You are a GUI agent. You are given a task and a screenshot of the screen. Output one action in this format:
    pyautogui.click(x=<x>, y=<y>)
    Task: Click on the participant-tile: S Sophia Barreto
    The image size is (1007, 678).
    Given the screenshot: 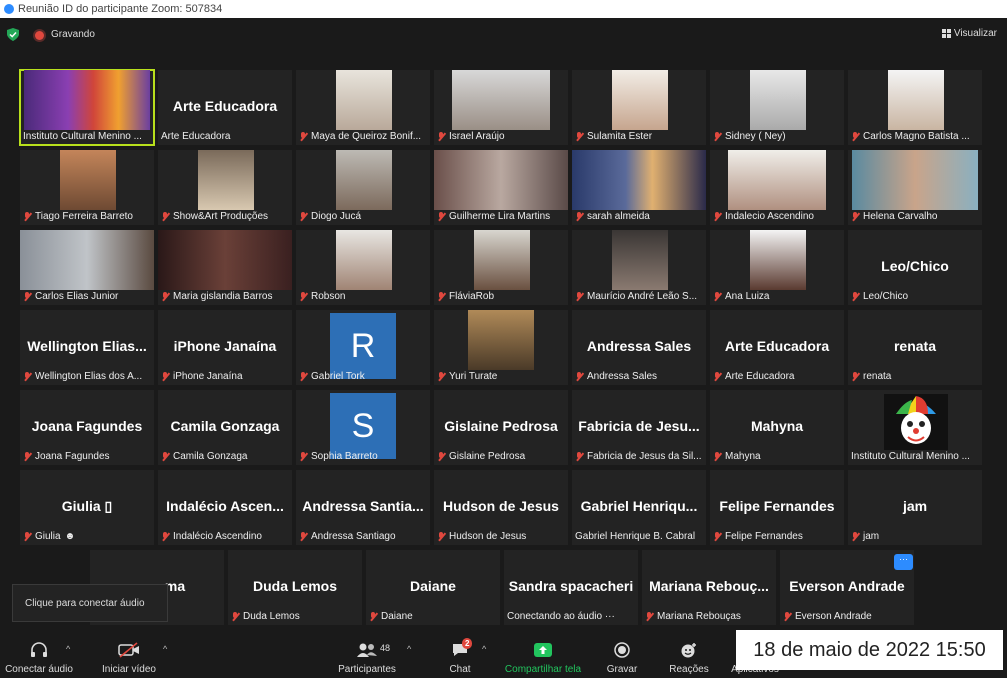 What is the action you would take?
    pyautogui.click(x=363, y=427)
    